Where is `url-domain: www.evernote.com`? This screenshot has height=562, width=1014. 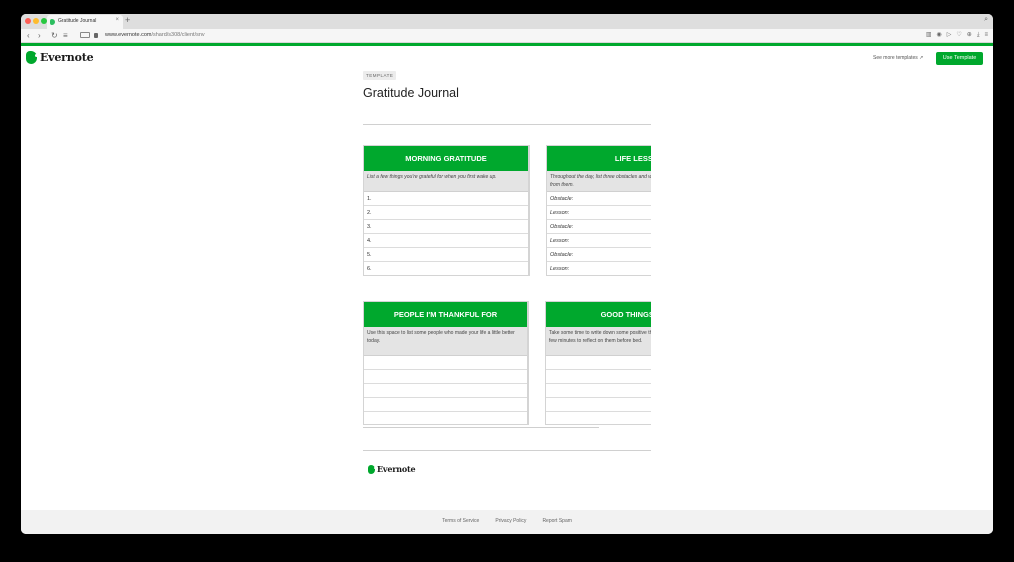
url-domain: www.evernote.com is located at coordinates (128, 35).